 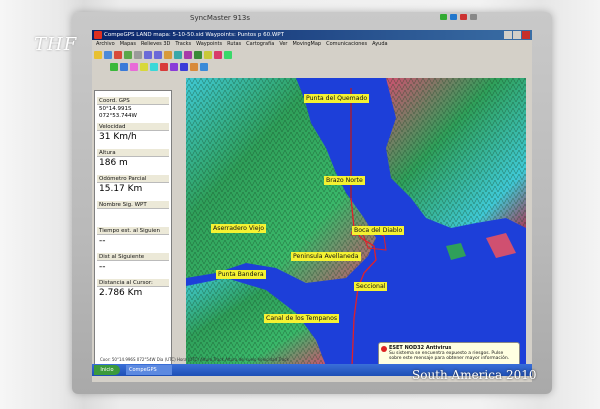 What do you see at coordinates (344, 180) in the screenshot?
I see `waypoint-label: Brazo Norte` at bounding box center [344, 180].